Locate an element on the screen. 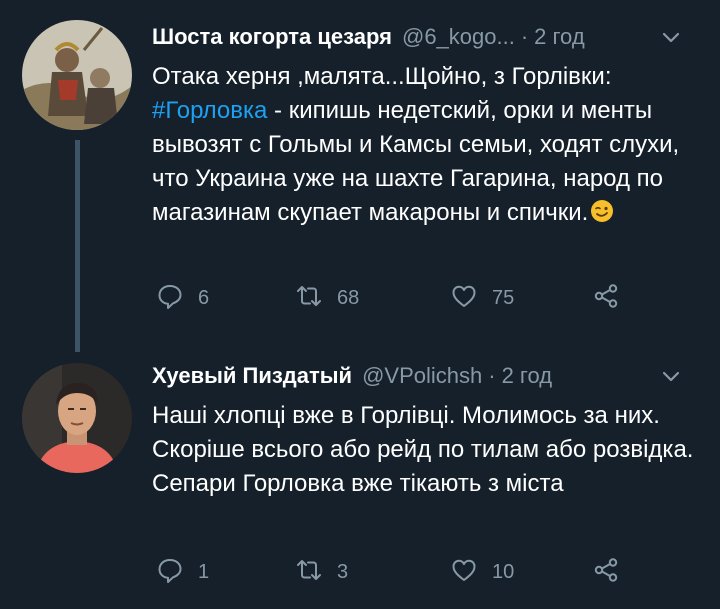 The image size is (720, 609). like-button: 10 is located at coordinates (482, 572).